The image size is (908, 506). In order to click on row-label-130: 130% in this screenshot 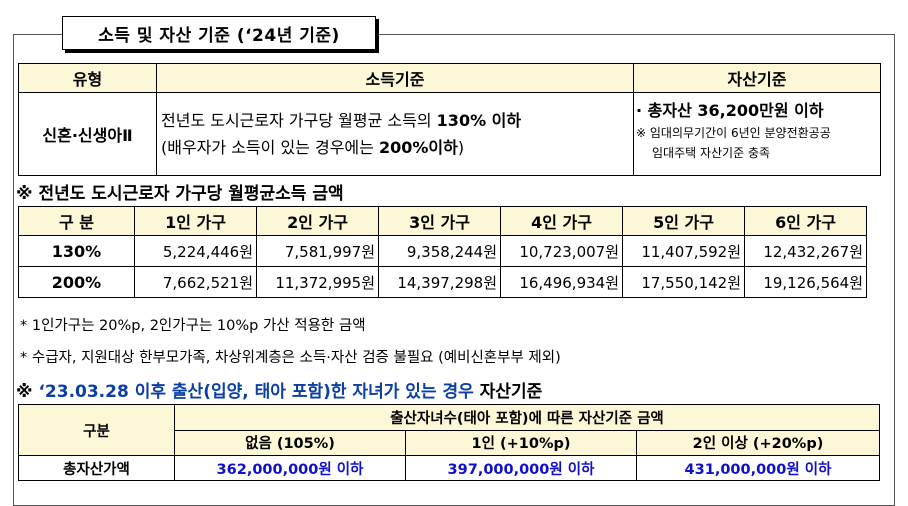, I will do `click(76, 251)`.